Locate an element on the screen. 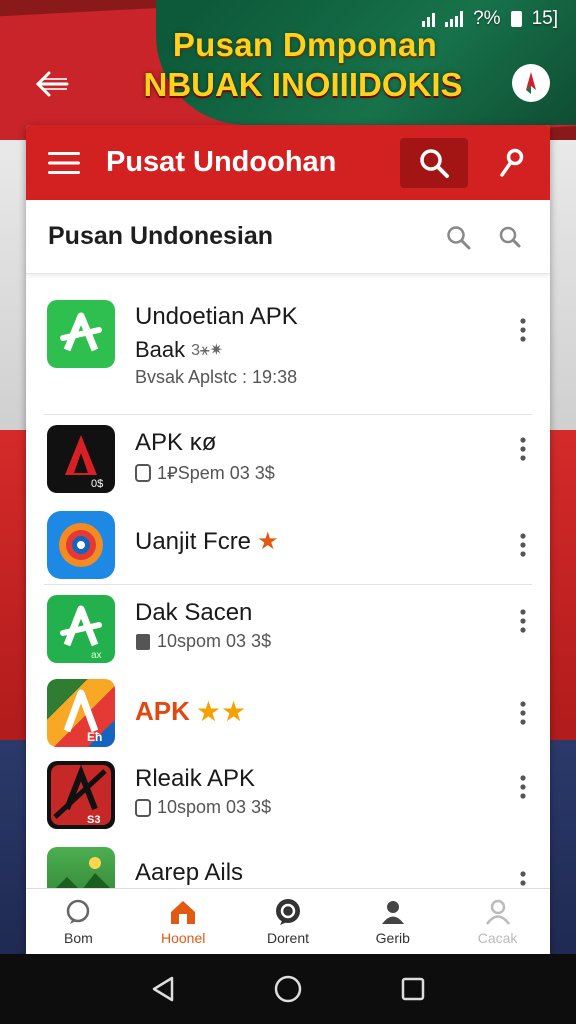  key-icon is located at coordinates (512, 162).